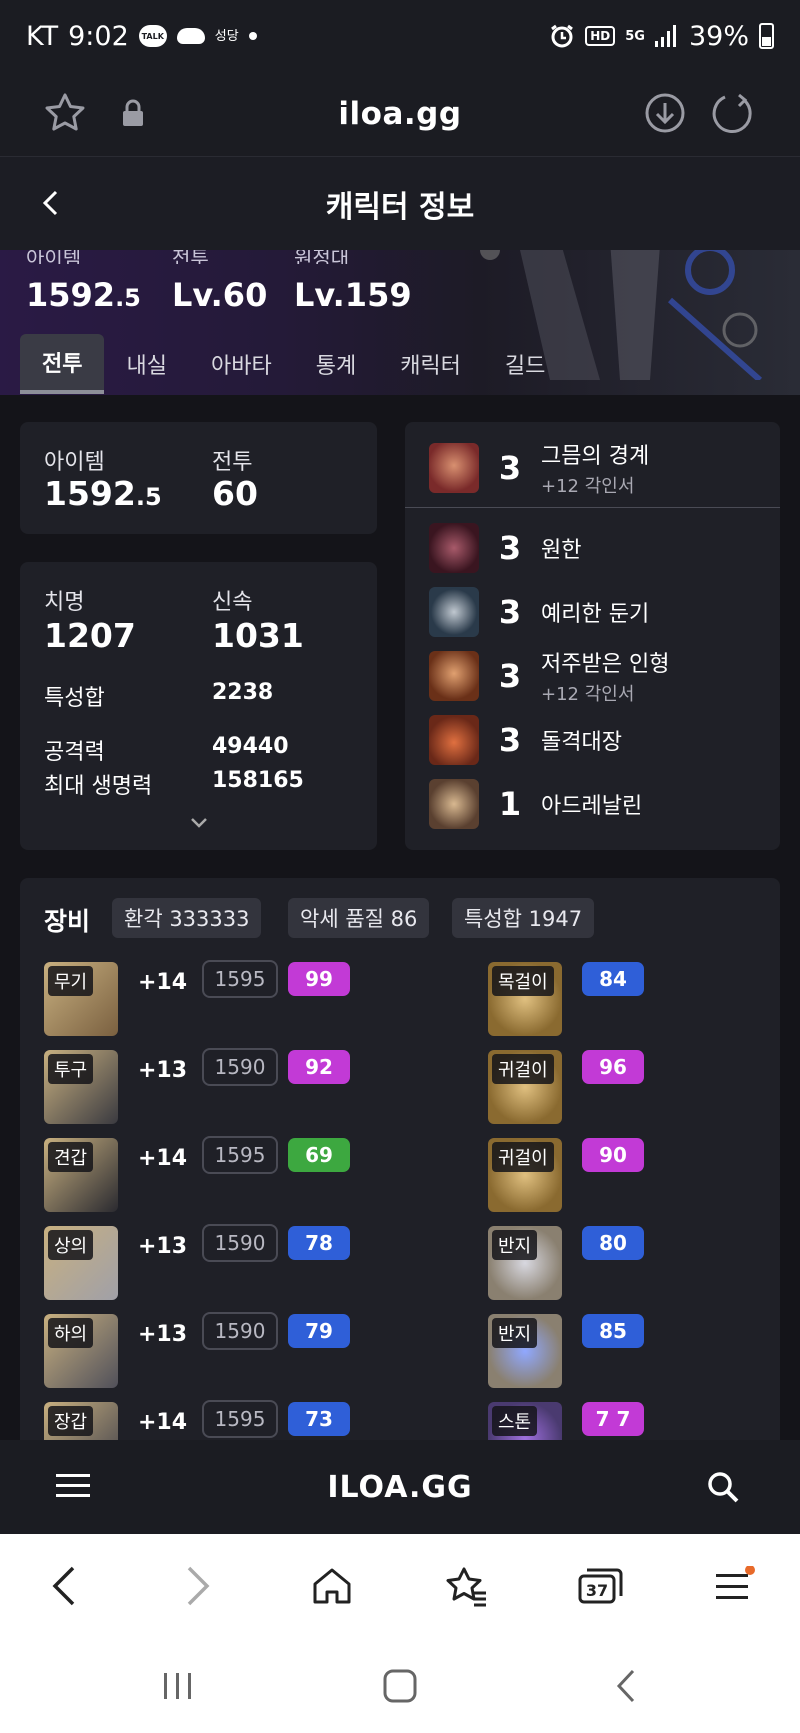  Describe the element at coordinates (562, 36) in the screenshot. I see `alarm-icon` at that location.